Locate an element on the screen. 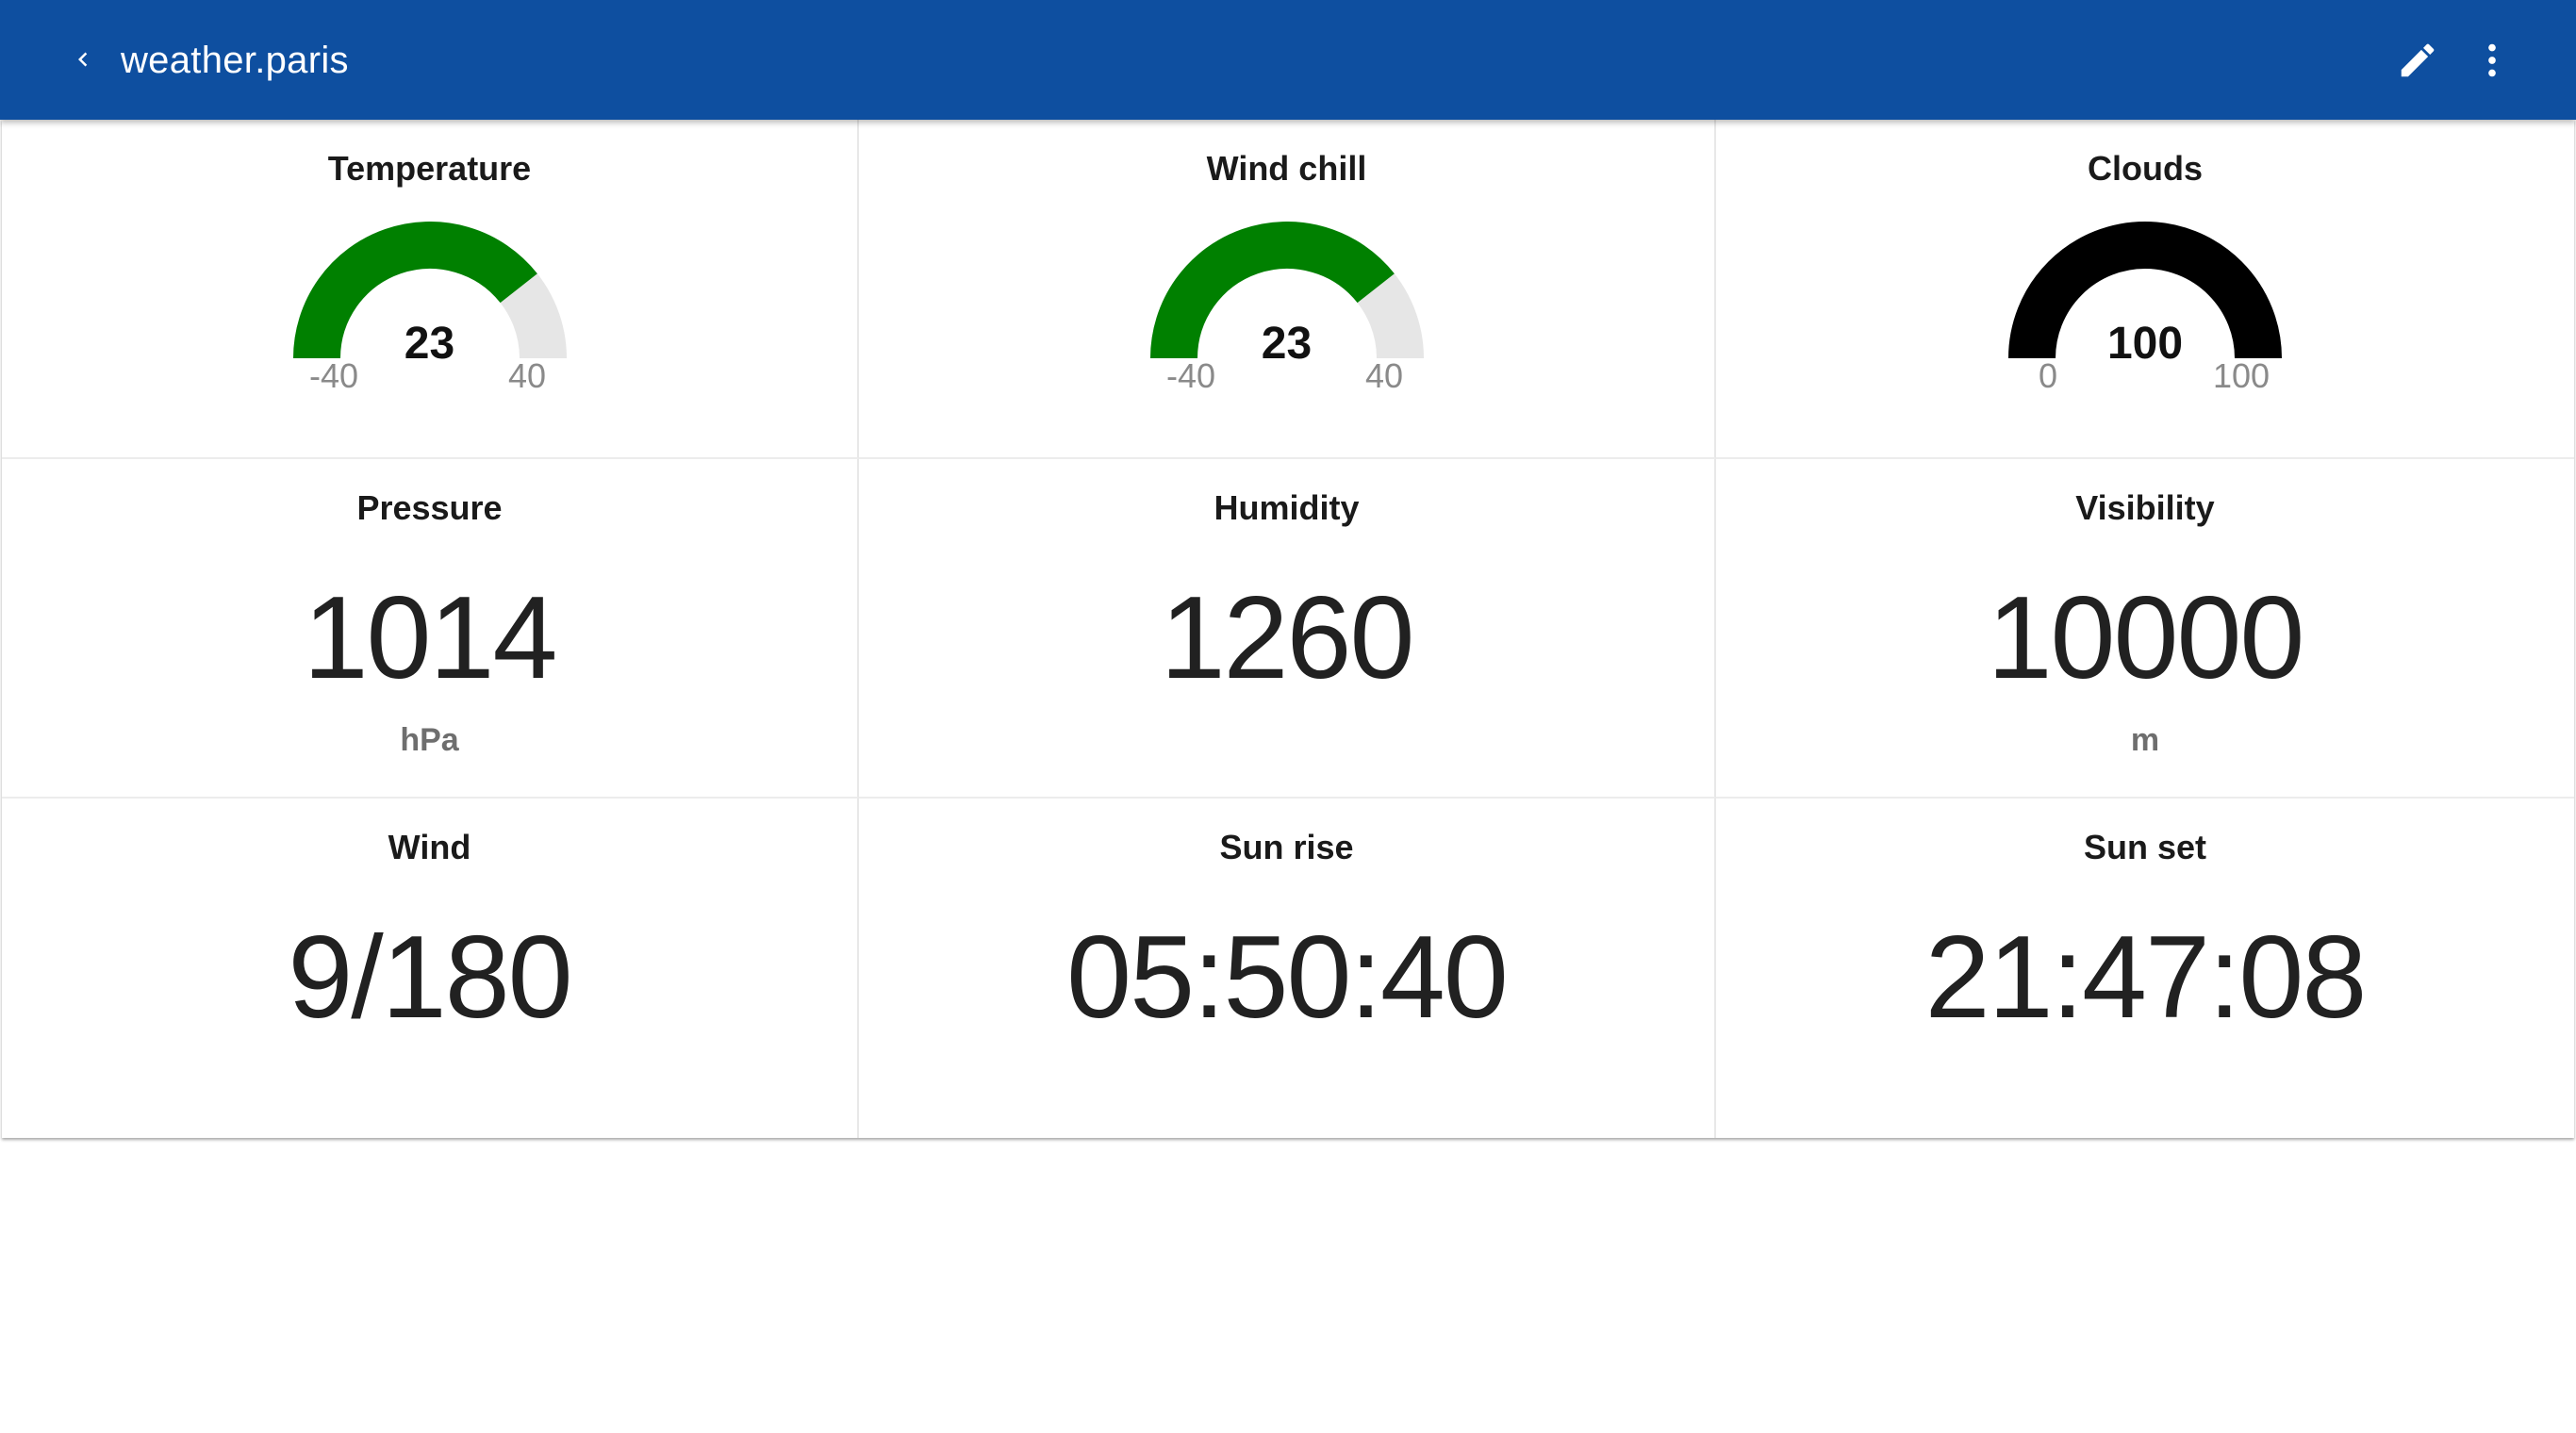 The image size is (2576, 1433). card-title: Wind is located at coordinates (429, 847).